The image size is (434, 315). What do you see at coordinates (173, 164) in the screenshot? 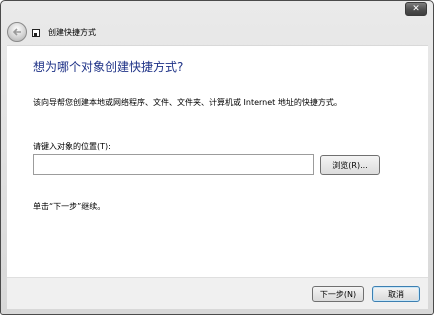
I see `location-input` at bounding box center [173, 164].